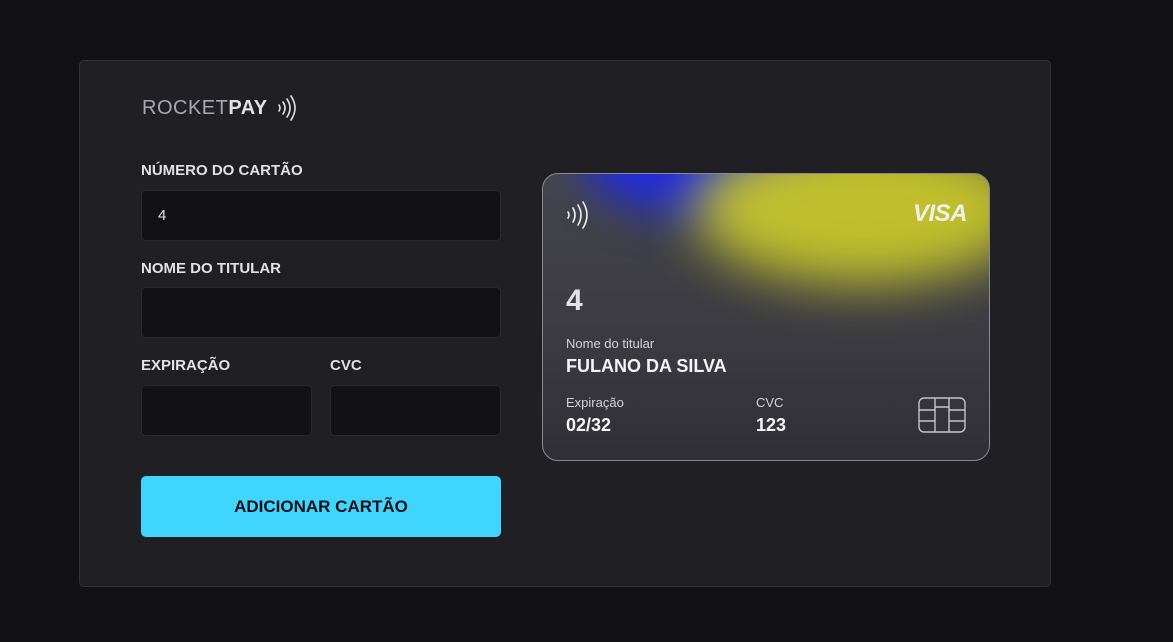  I want to click on card-holder-value: FULANO DA SILVA, so click(646, 366).